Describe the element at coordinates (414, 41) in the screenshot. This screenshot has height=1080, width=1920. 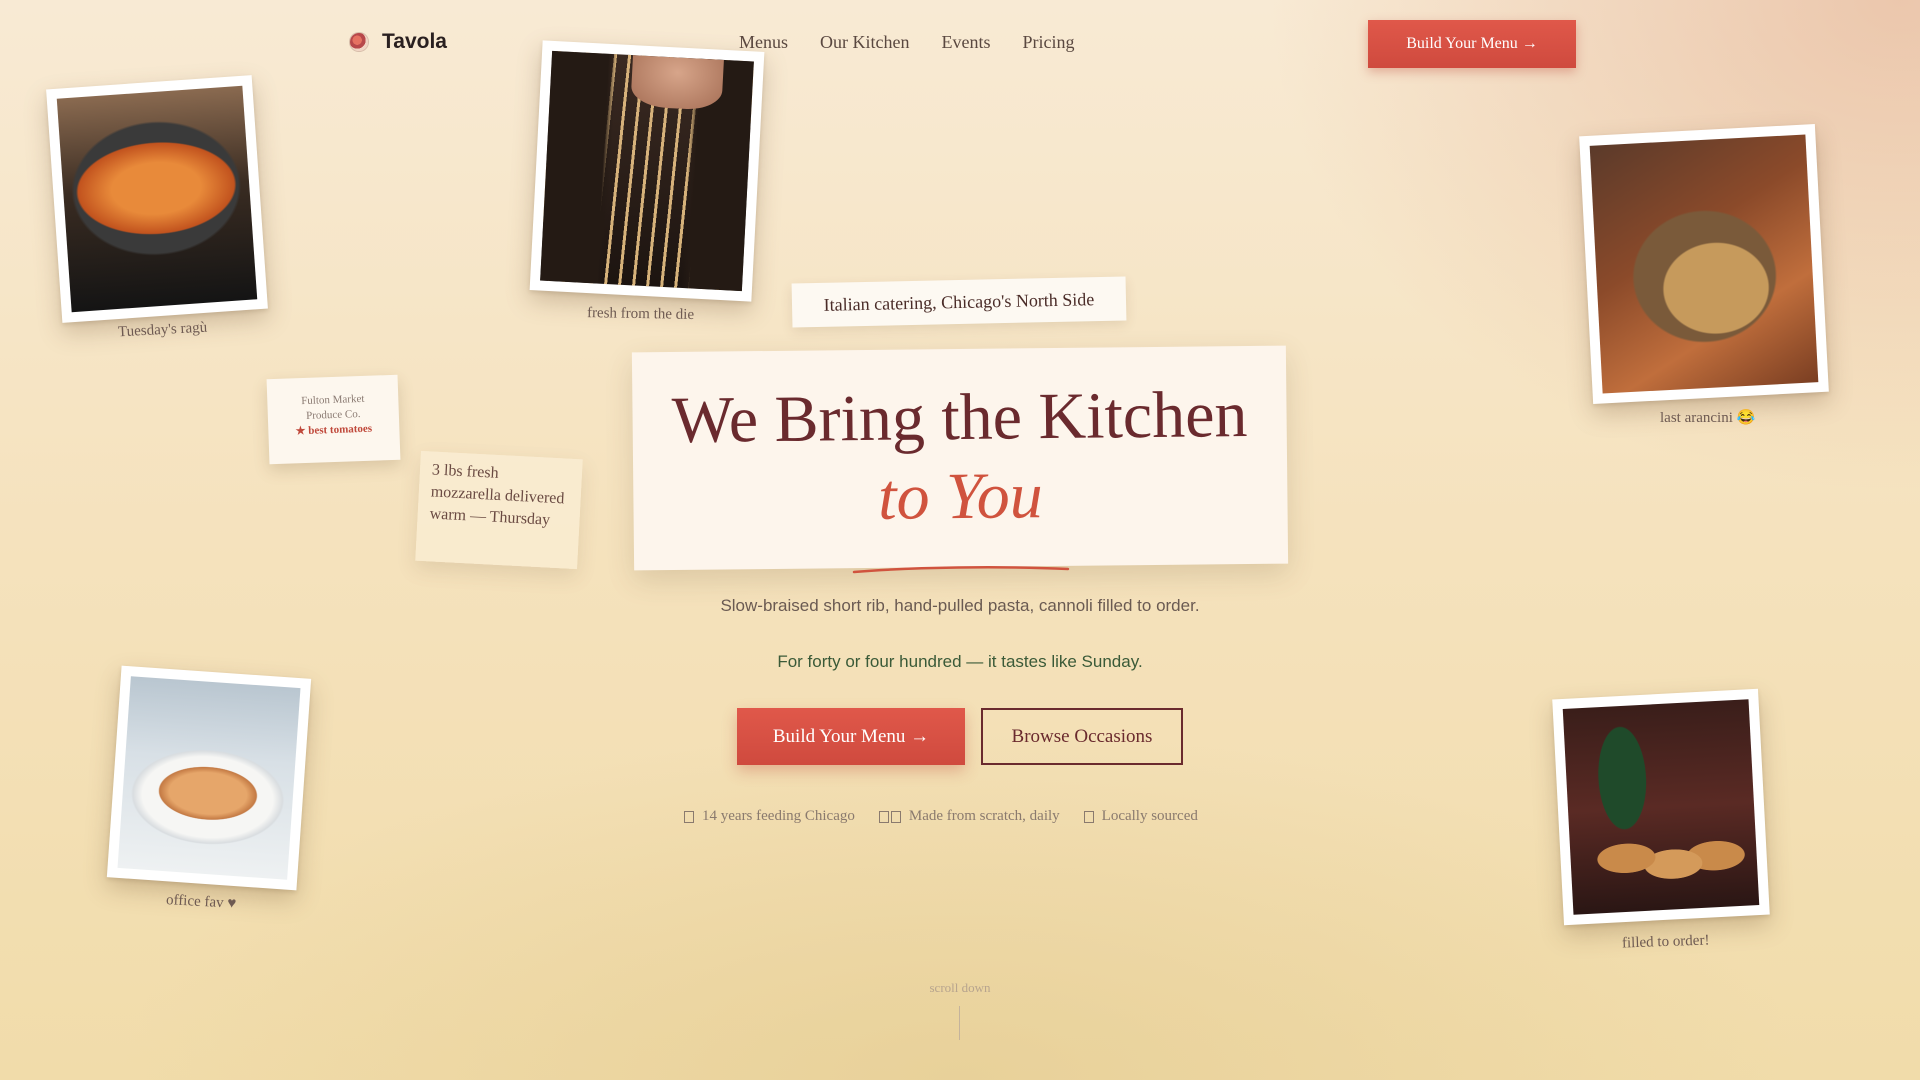
I see `brand-name: Tavola` at that location.